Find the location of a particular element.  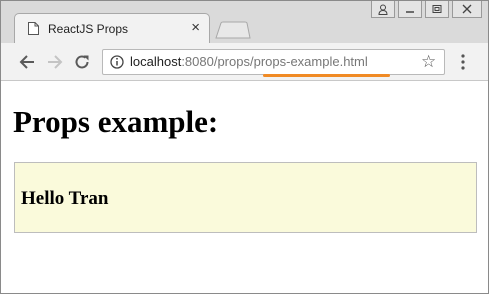

back-button is located at coordinates (27, 62).